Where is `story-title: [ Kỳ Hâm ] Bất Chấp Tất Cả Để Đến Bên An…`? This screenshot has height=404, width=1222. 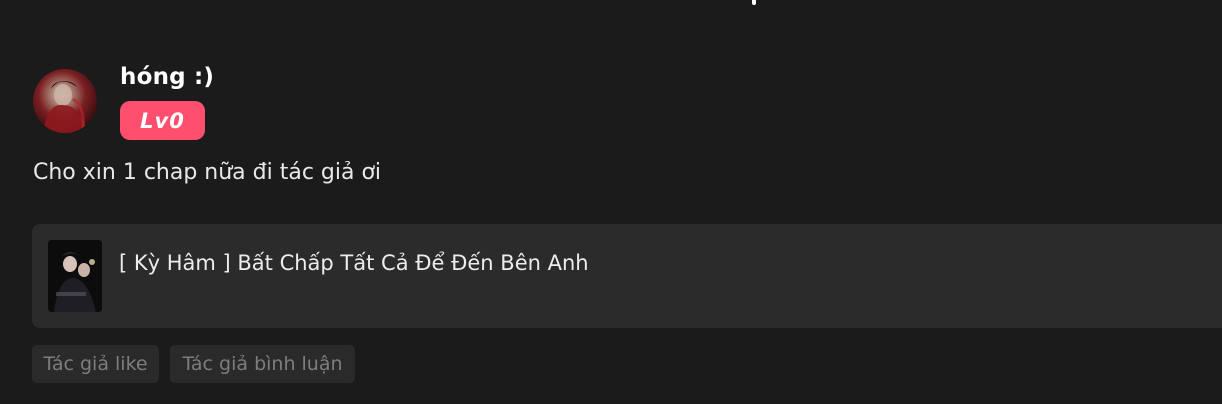
story-title: [ Kỳ Hâm ] Bất Chấp Tất Cả Để Đến Bên An… is located at coordinates (354, 263).